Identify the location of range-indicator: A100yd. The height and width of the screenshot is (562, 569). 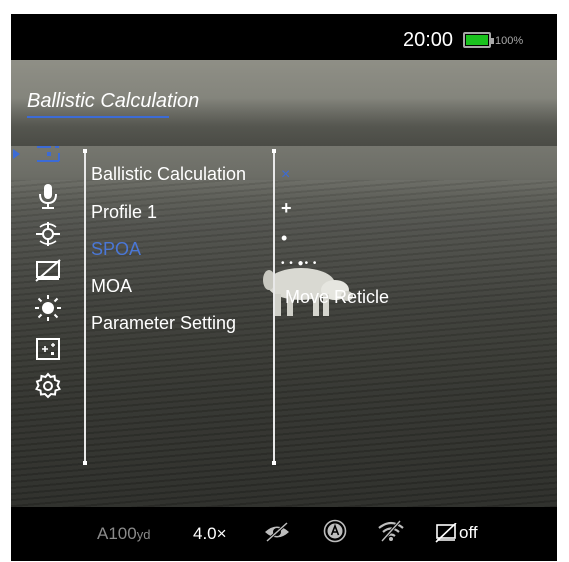
(123, 534).